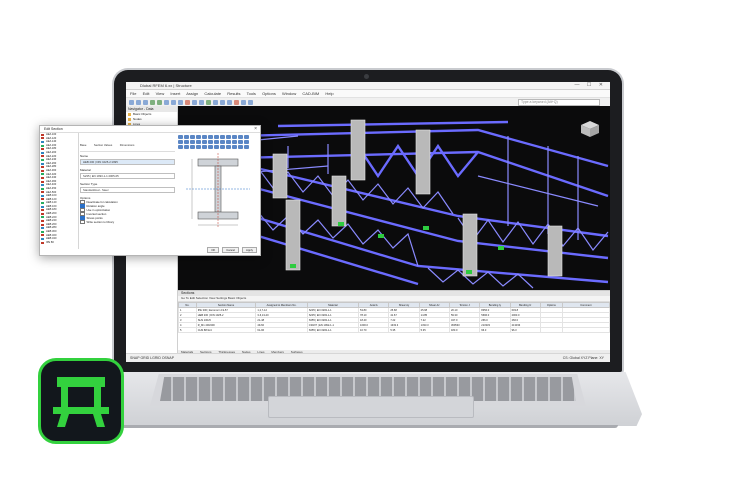  What do you see at coordinates (160, 93) in the screenshot?
I see `menu-view: View` at bounding box center [160, 93].